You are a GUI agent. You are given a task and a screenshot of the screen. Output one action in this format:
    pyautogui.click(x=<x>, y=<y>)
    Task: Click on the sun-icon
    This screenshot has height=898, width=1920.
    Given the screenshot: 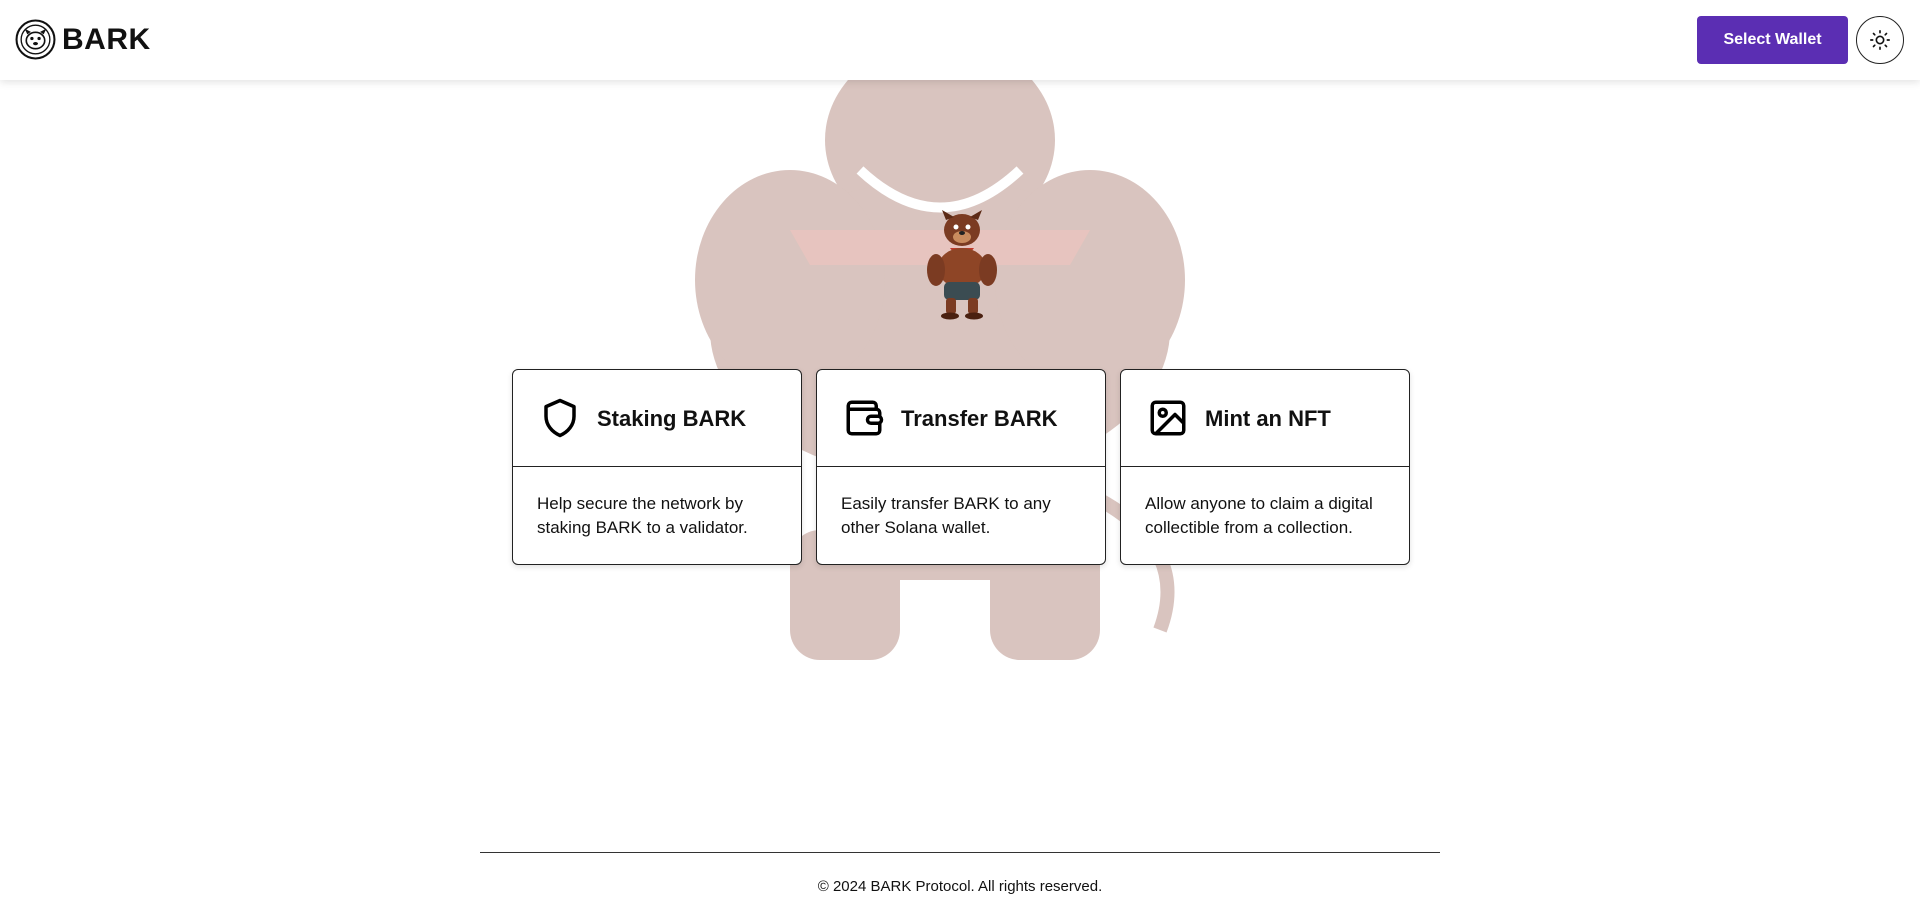 What is the action you would take?
    pyautogui.click(x=1880, y=40)
    